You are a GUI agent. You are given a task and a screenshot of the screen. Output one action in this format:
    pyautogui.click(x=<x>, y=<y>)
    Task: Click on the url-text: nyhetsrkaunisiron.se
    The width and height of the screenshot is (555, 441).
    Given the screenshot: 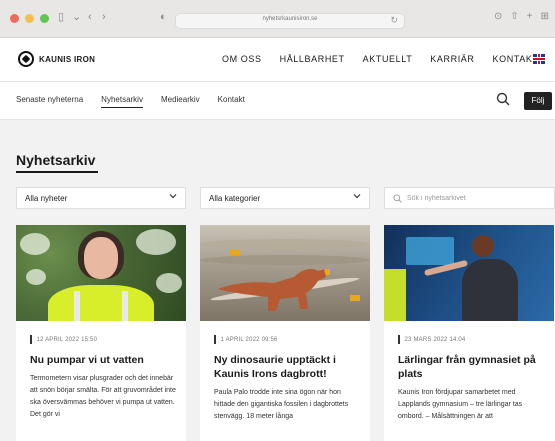 What is the action you would take?
    pyautogui.click(x=290, y=19)
    